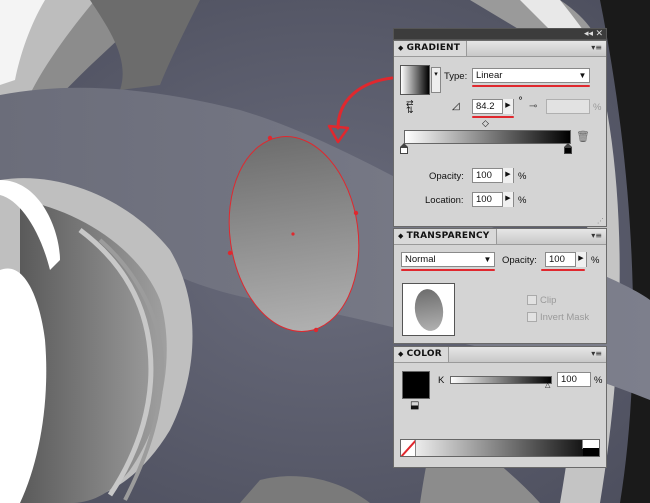 This screenshot has height=503, width=650. Describe the element at coordinates (597, 107) in the screenshot. I see `aspect-unit: %` at that location.